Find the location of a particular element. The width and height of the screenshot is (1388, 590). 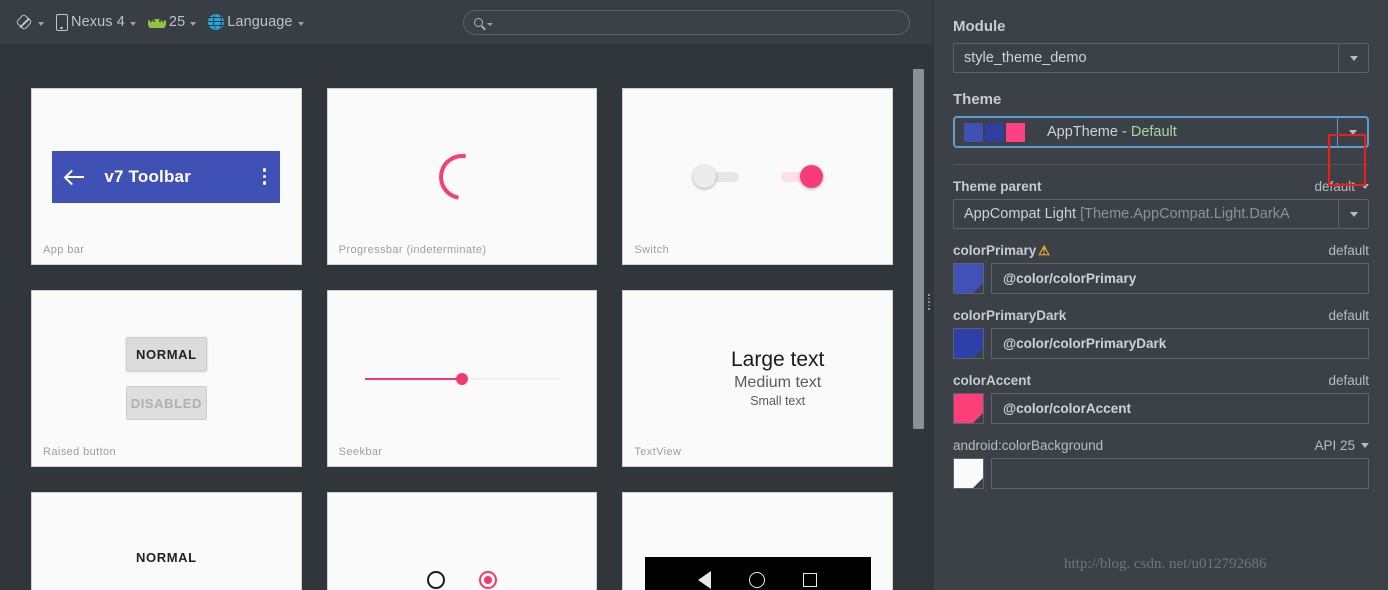

attribute-label-colorPrimaryDark: colorPrimaryDark is located at coordinates (1010, 315).